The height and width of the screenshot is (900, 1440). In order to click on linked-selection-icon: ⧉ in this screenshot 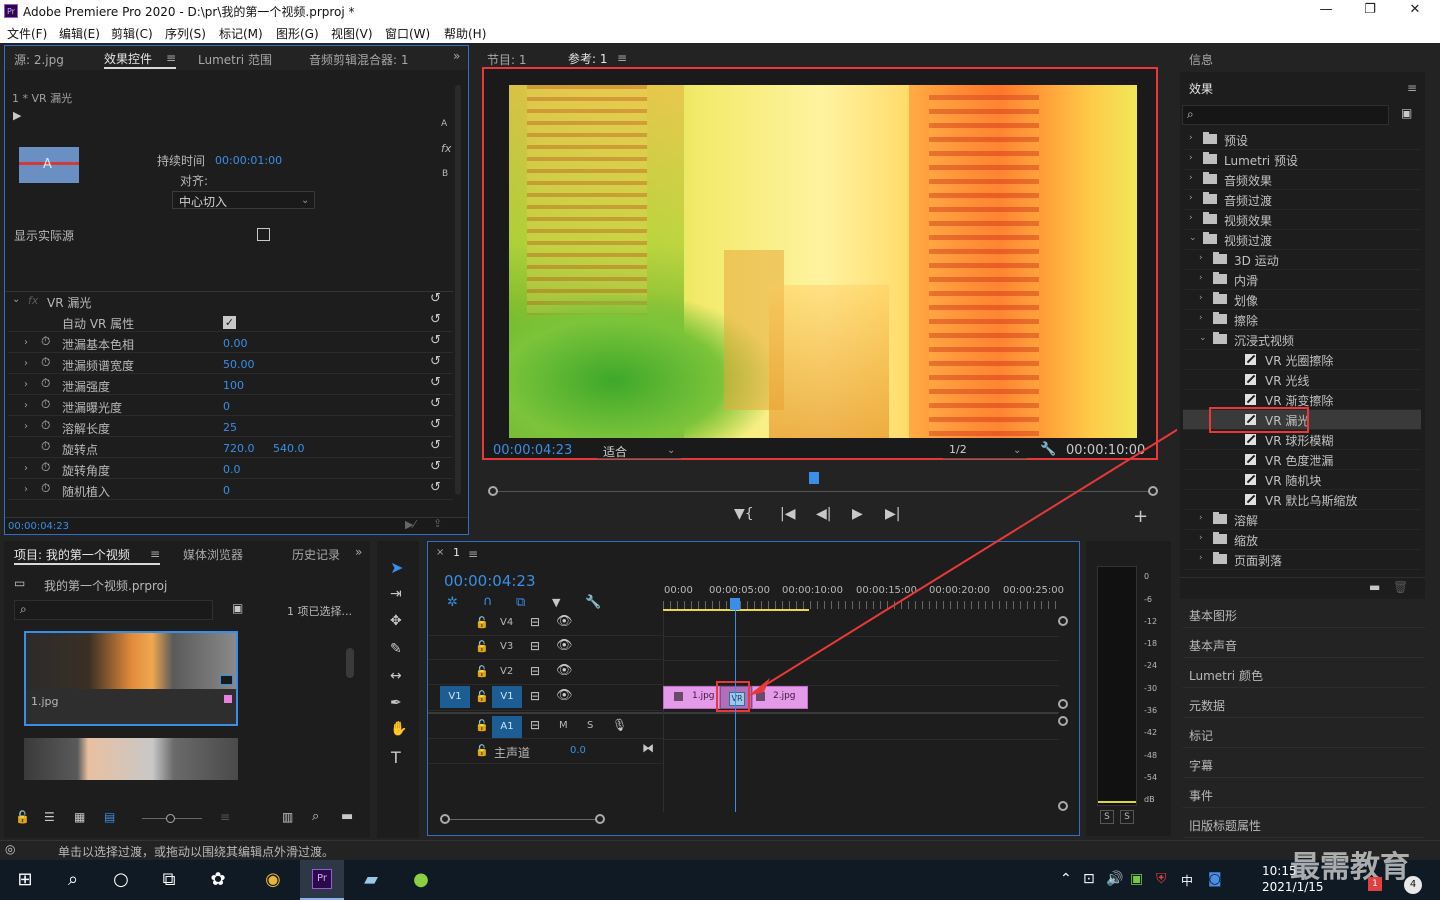, I will do `click(520, 602)`.